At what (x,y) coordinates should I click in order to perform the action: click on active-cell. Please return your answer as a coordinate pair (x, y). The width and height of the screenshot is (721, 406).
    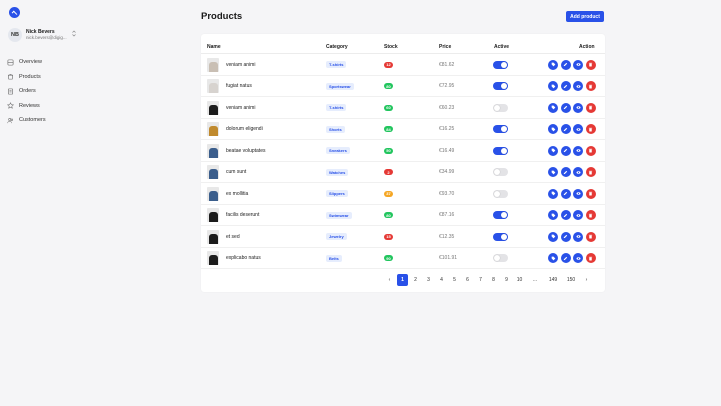
    Looking at the image, I should click on (500, 151).